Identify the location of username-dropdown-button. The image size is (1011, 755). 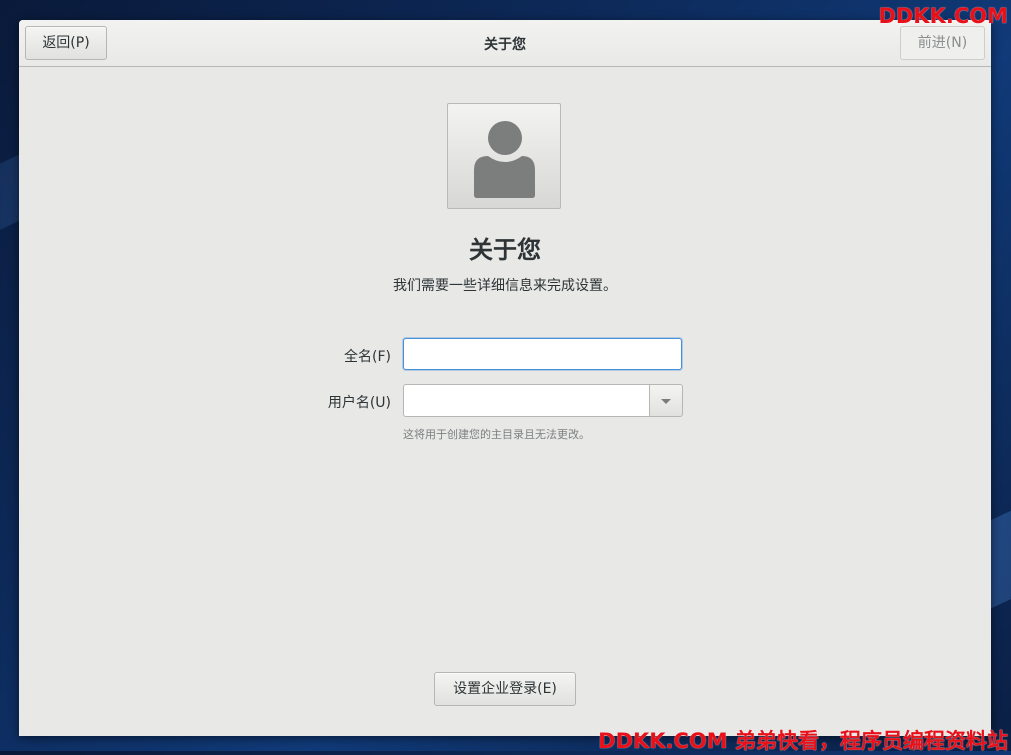
(666, 400).